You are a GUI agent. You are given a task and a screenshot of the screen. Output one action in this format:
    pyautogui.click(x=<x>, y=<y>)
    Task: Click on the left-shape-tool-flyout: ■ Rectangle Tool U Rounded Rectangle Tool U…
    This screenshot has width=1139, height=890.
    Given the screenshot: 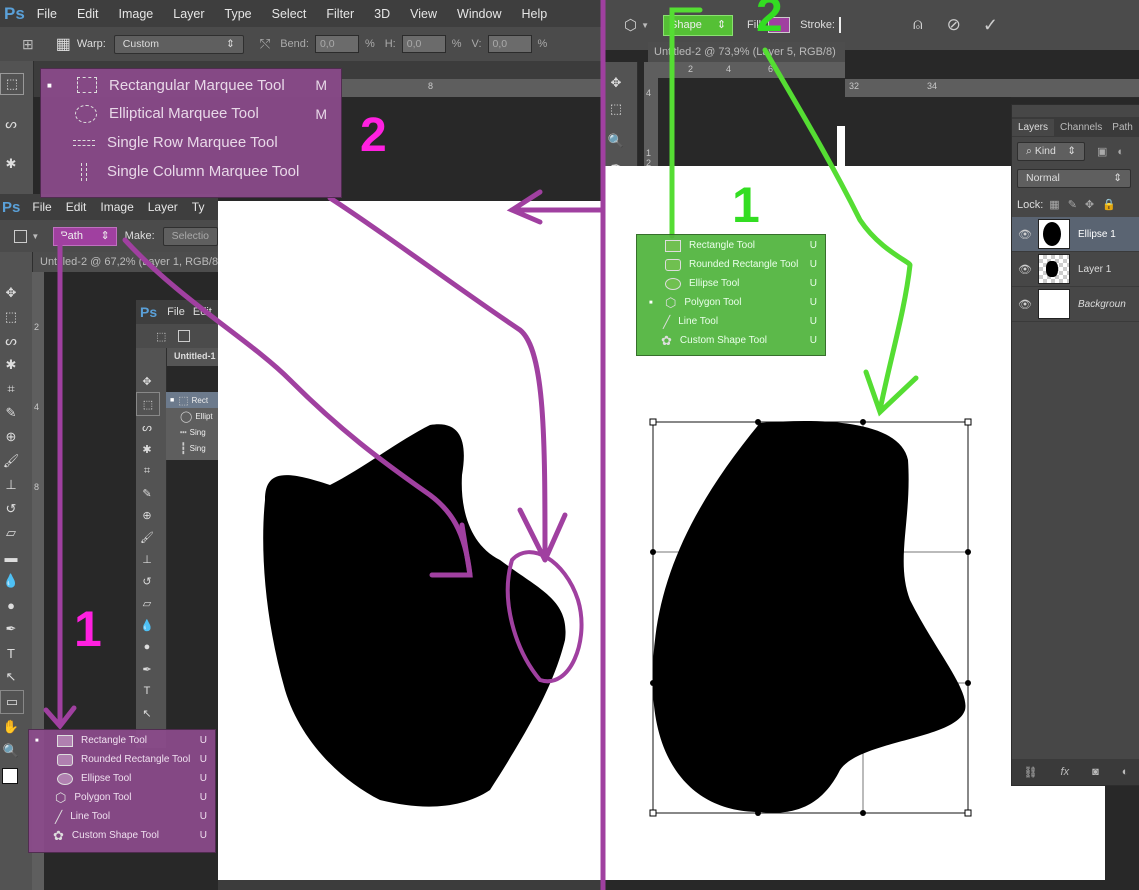 What is the action you would take?
    pyautogui.click(x=122, y=791)
    